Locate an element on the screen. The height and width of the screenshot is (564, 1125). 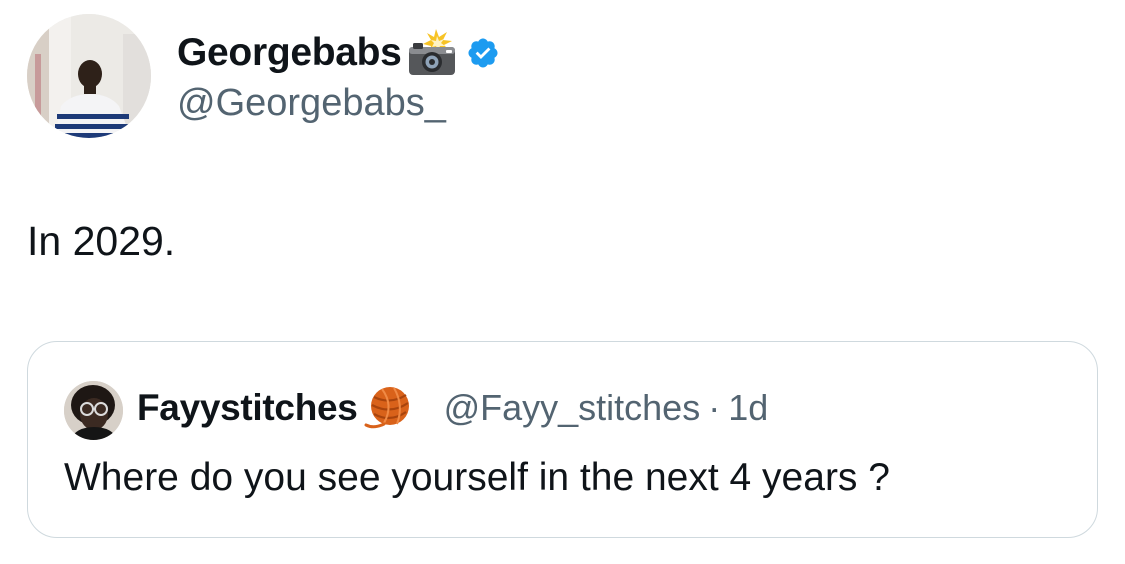
quoted-author-avatar is located at coordinates (93, 410).